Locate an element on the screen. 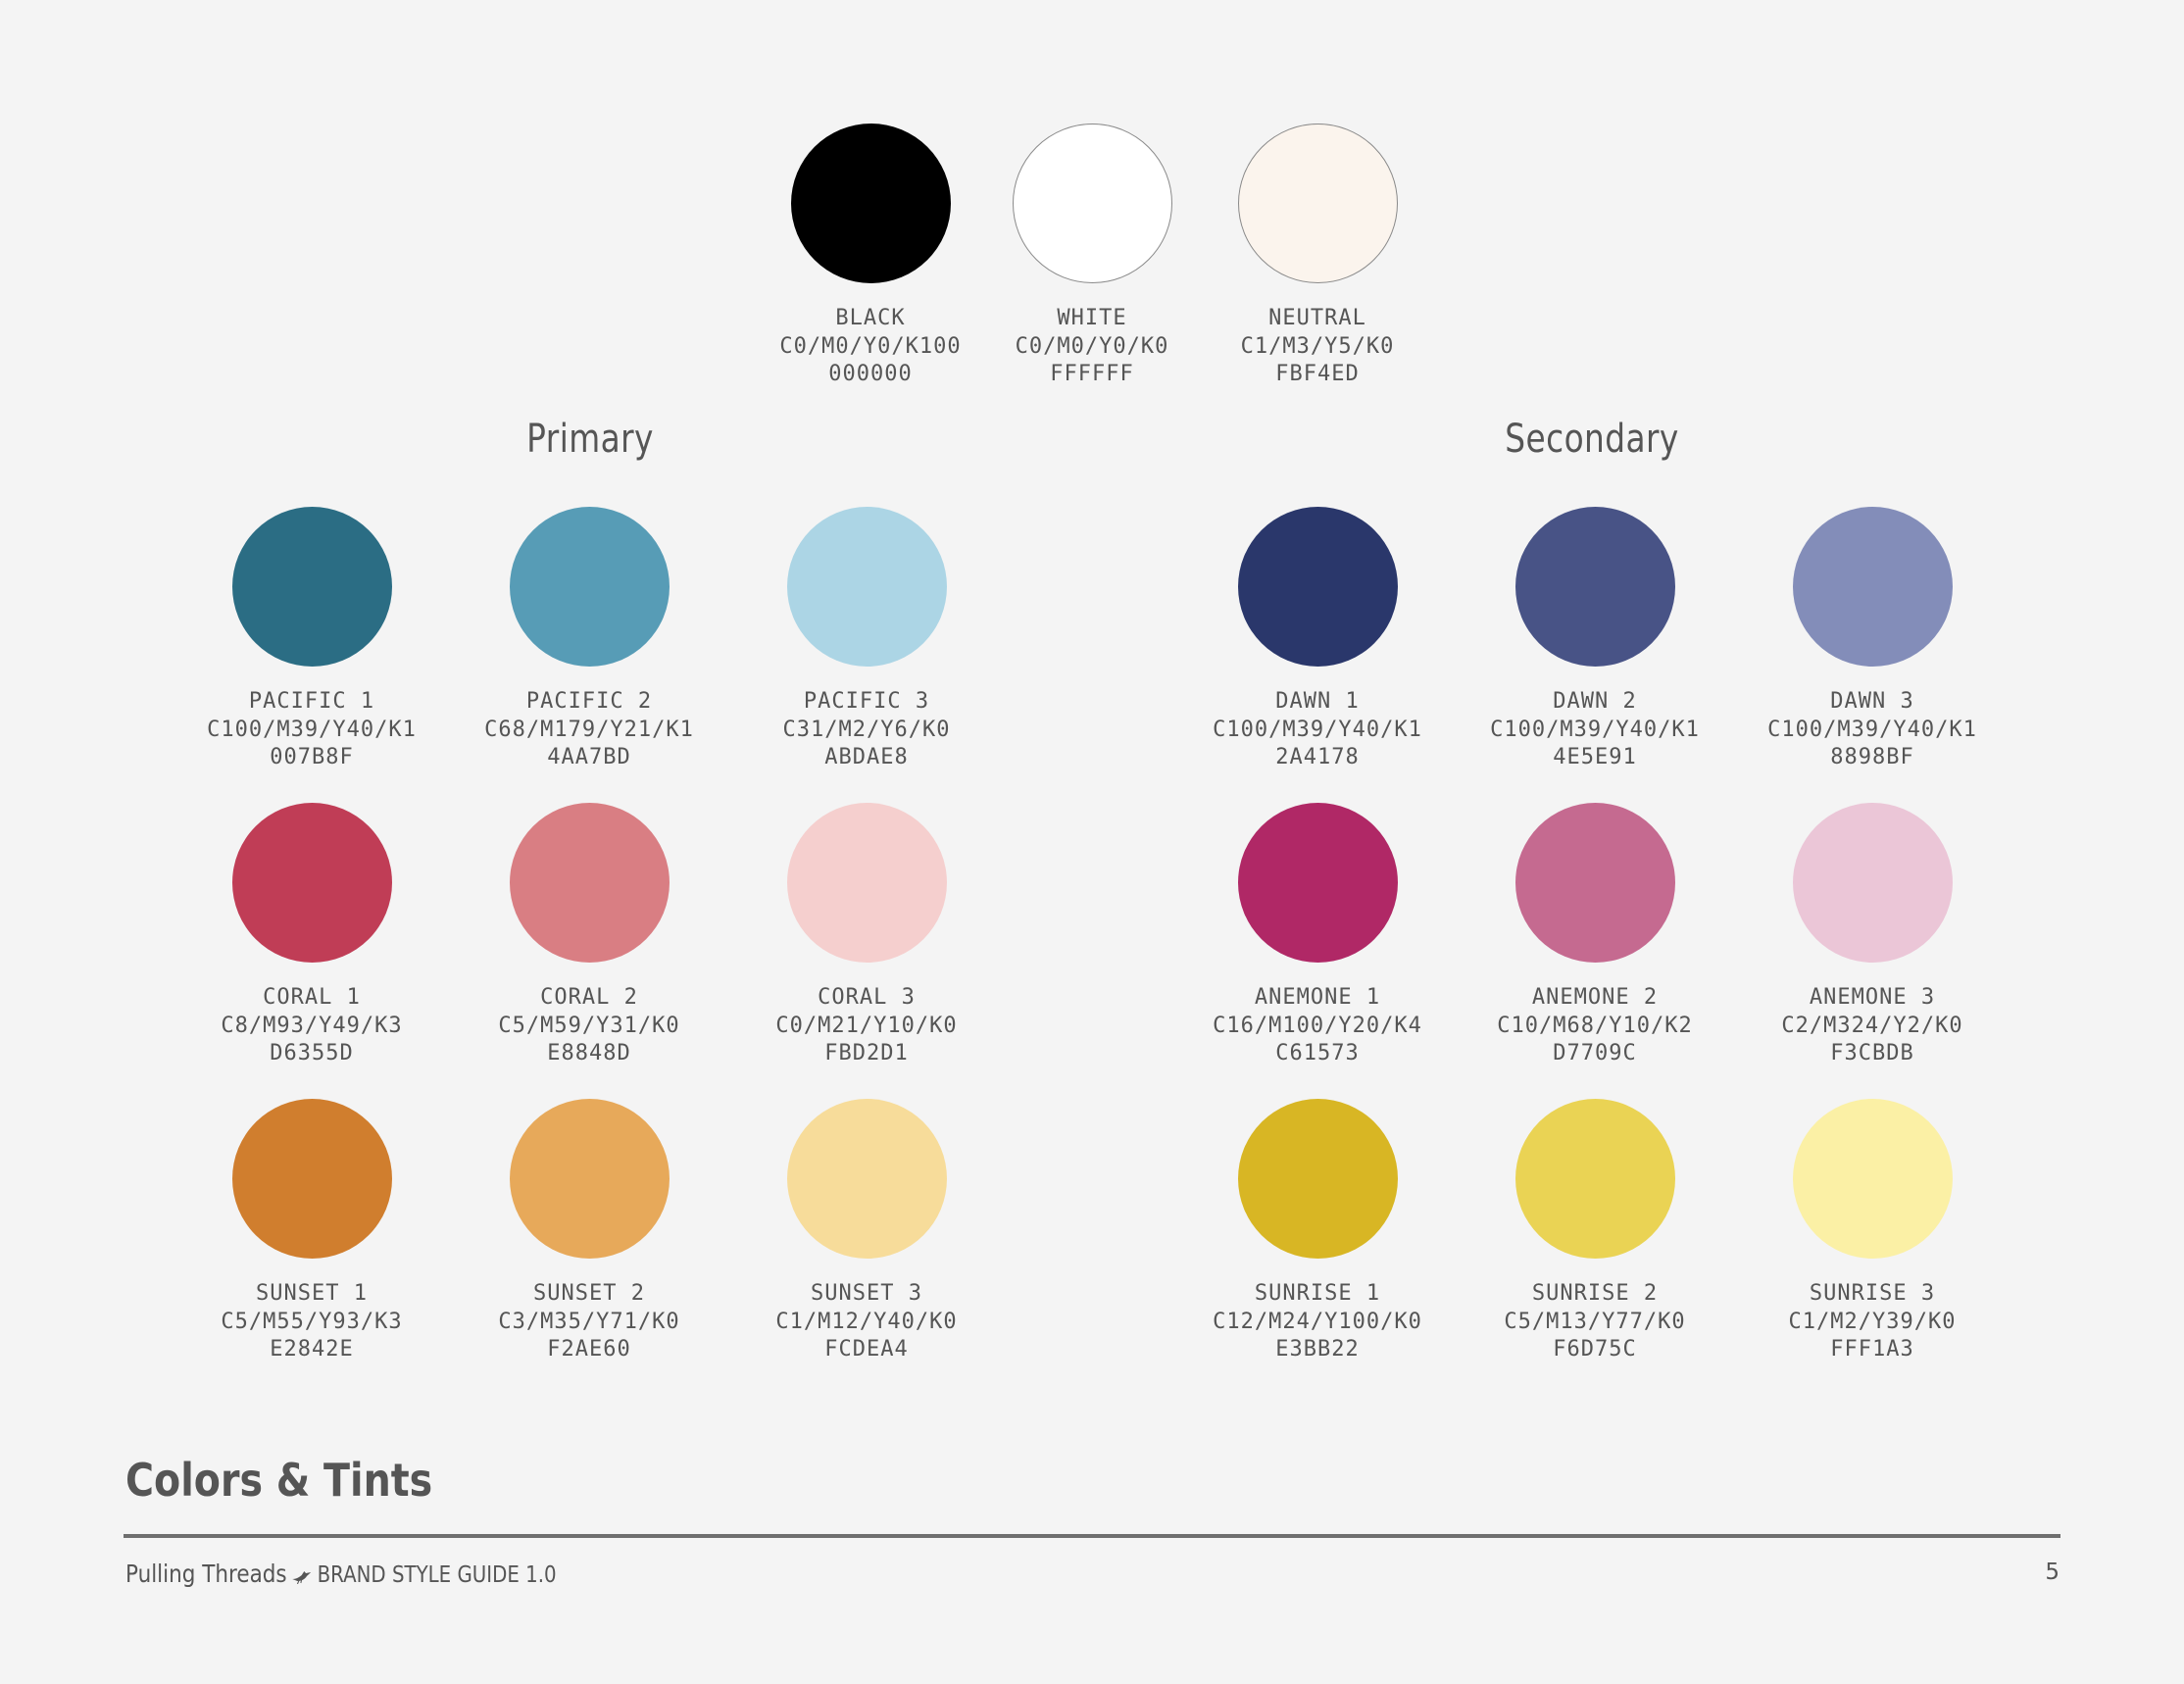 This screenshot has height=1684, width=2184. swatch-label: SUNSET 1 C5/M55/Y93/K3 E2842E is located at coordinates (312, 1322).